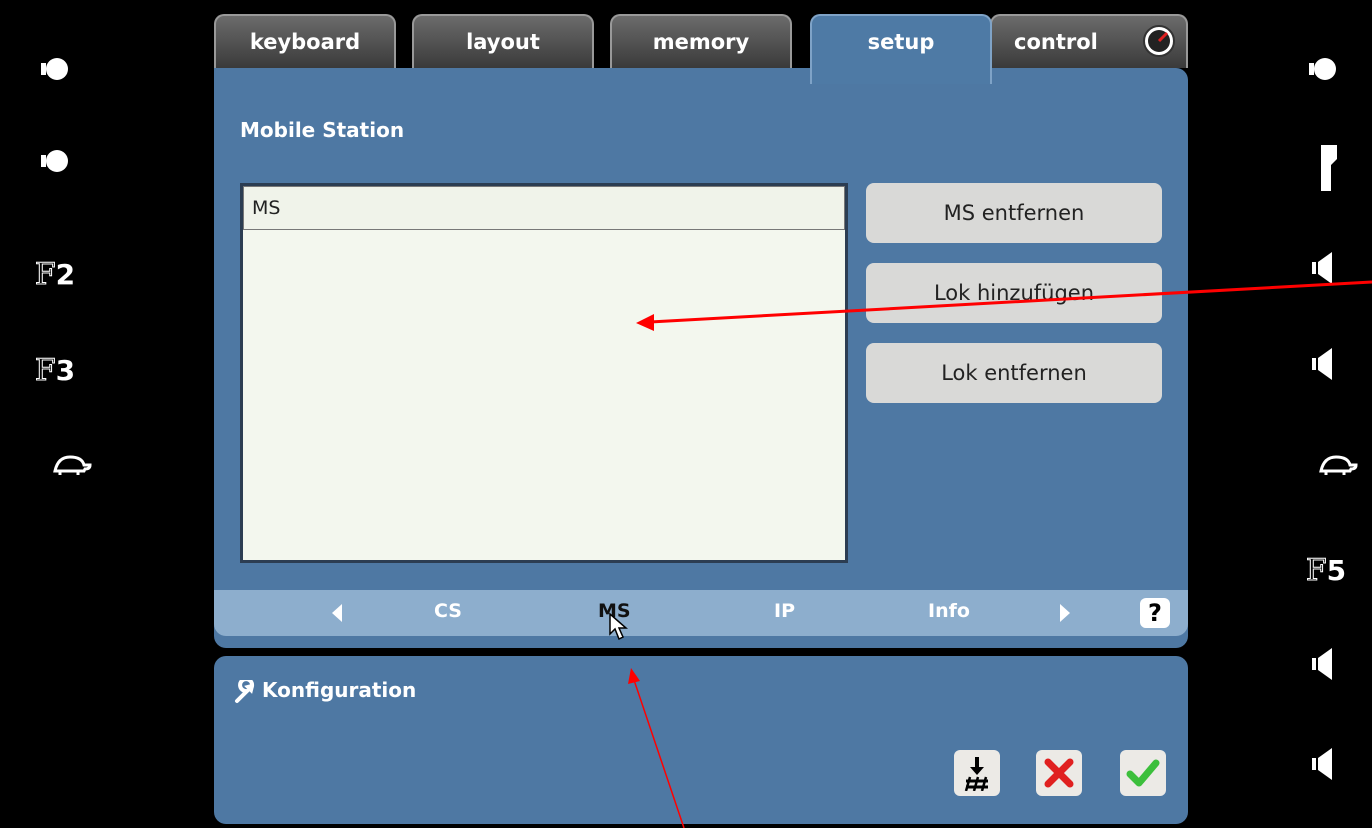 The image size is (1372, 828). I want to click on right-toggle-icon, so click(1324, 69).